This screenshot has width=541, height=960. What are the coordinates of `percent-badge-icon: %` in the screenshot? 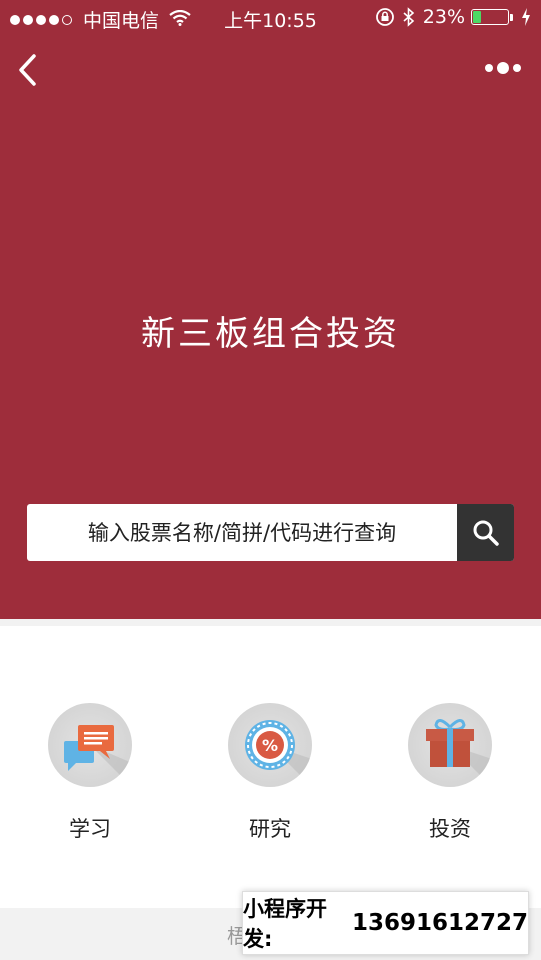 It's located at (270, 745).